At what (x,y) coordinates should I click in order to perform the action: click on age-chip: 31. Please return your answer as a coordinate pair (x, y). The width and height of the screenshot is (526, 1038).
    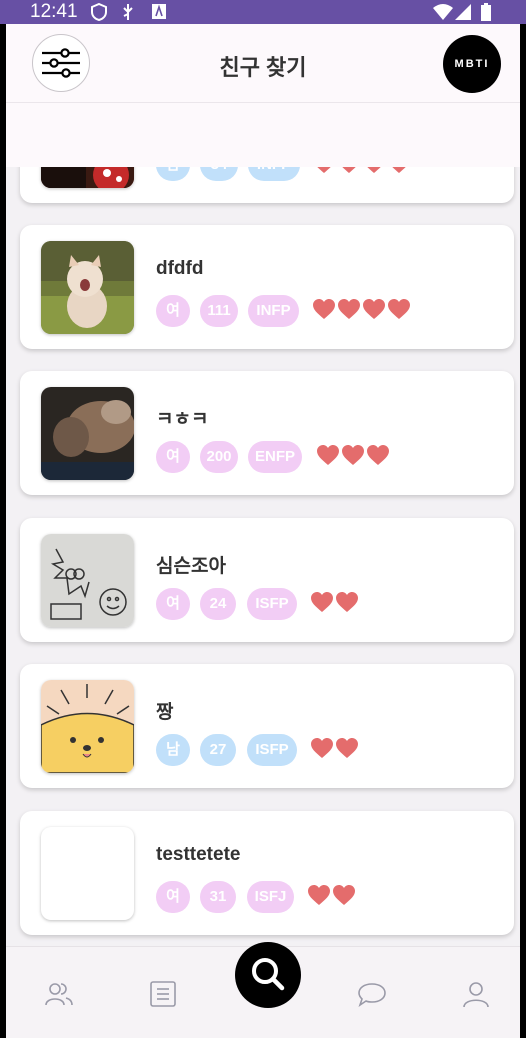
    Looking at the image, I should click on (218, 897).